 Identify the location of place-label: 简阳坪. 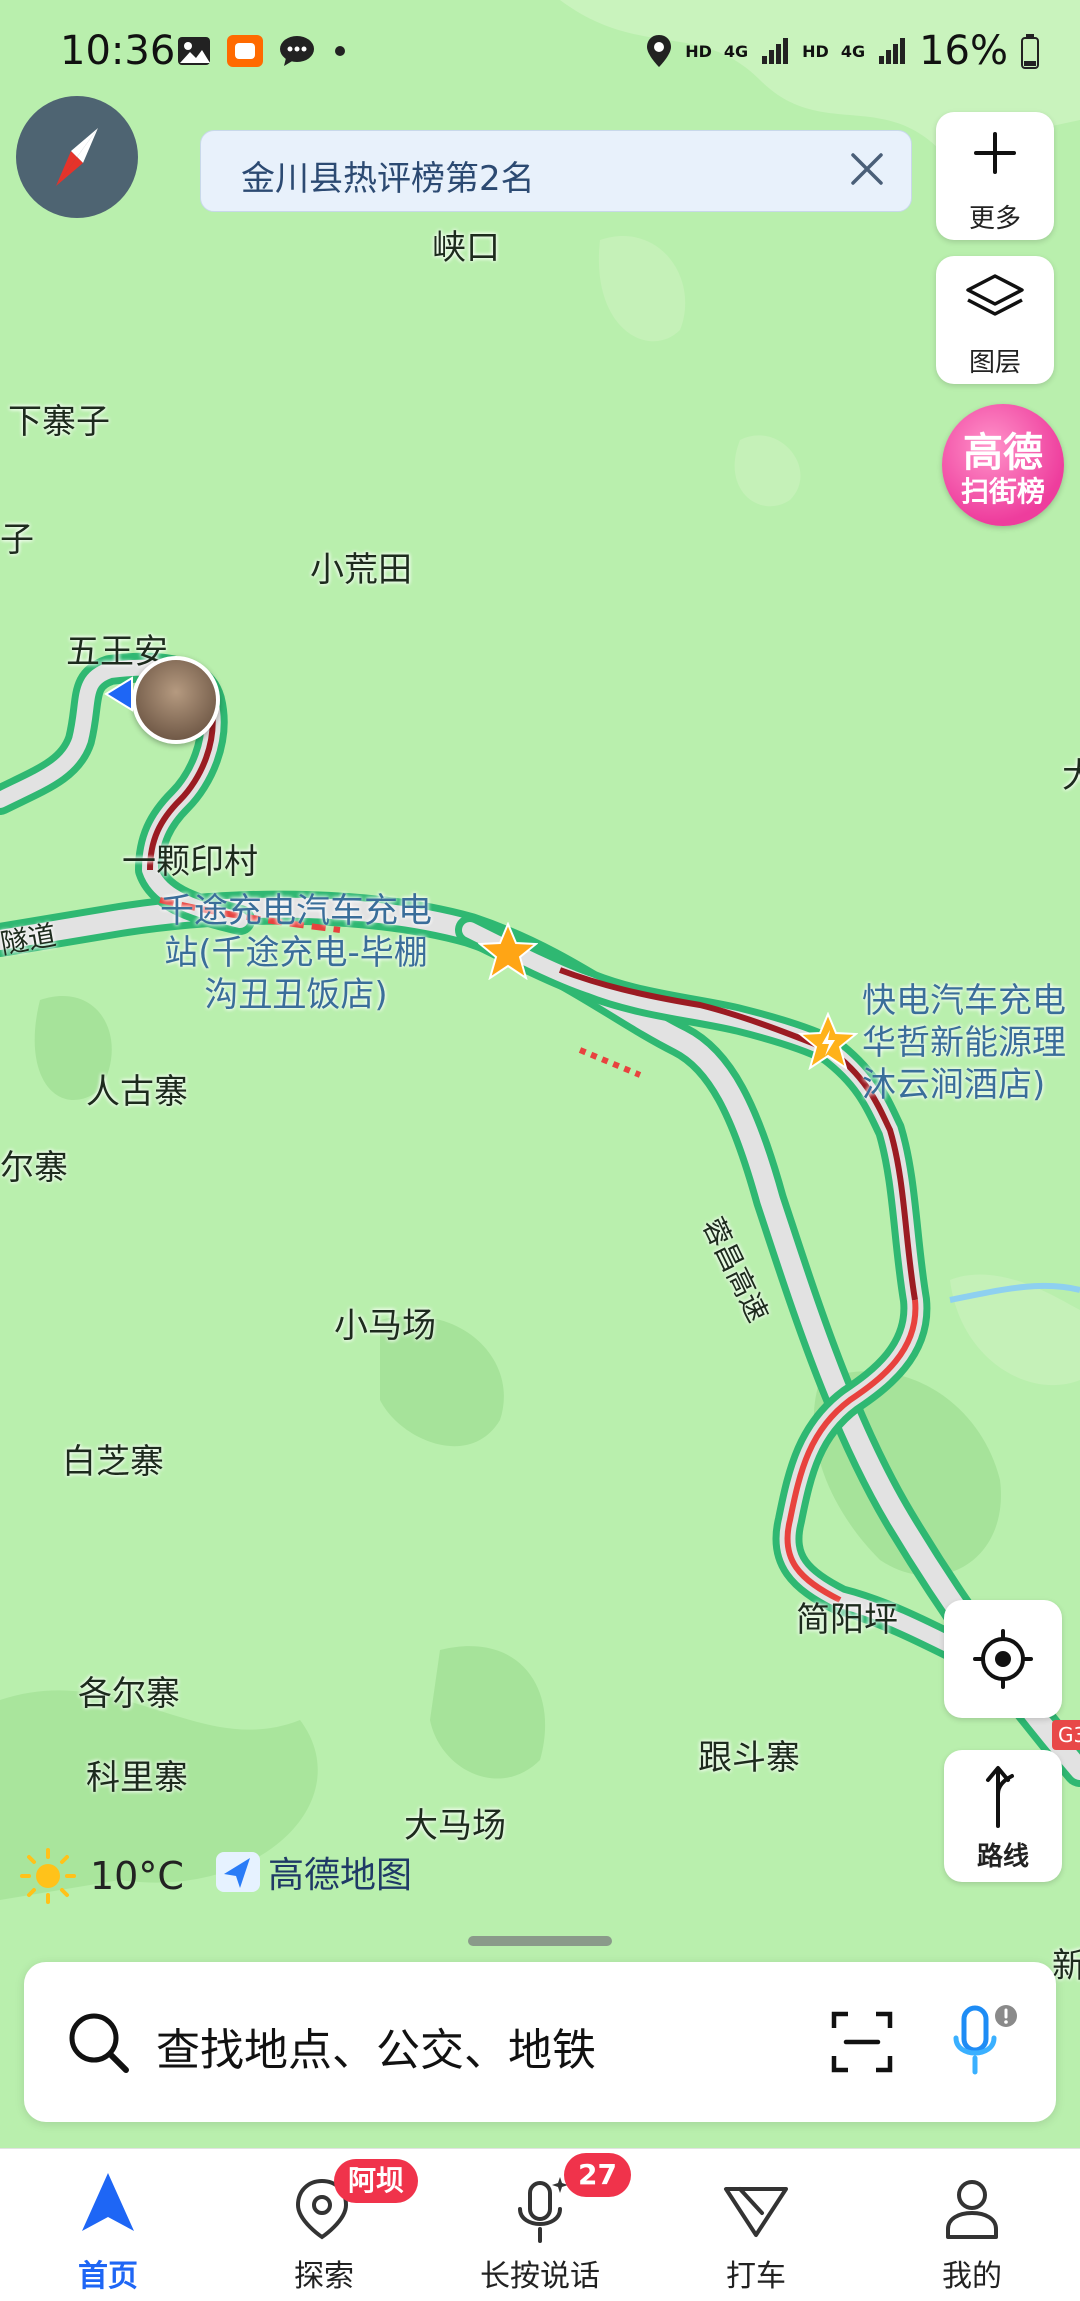
(847, 1616).